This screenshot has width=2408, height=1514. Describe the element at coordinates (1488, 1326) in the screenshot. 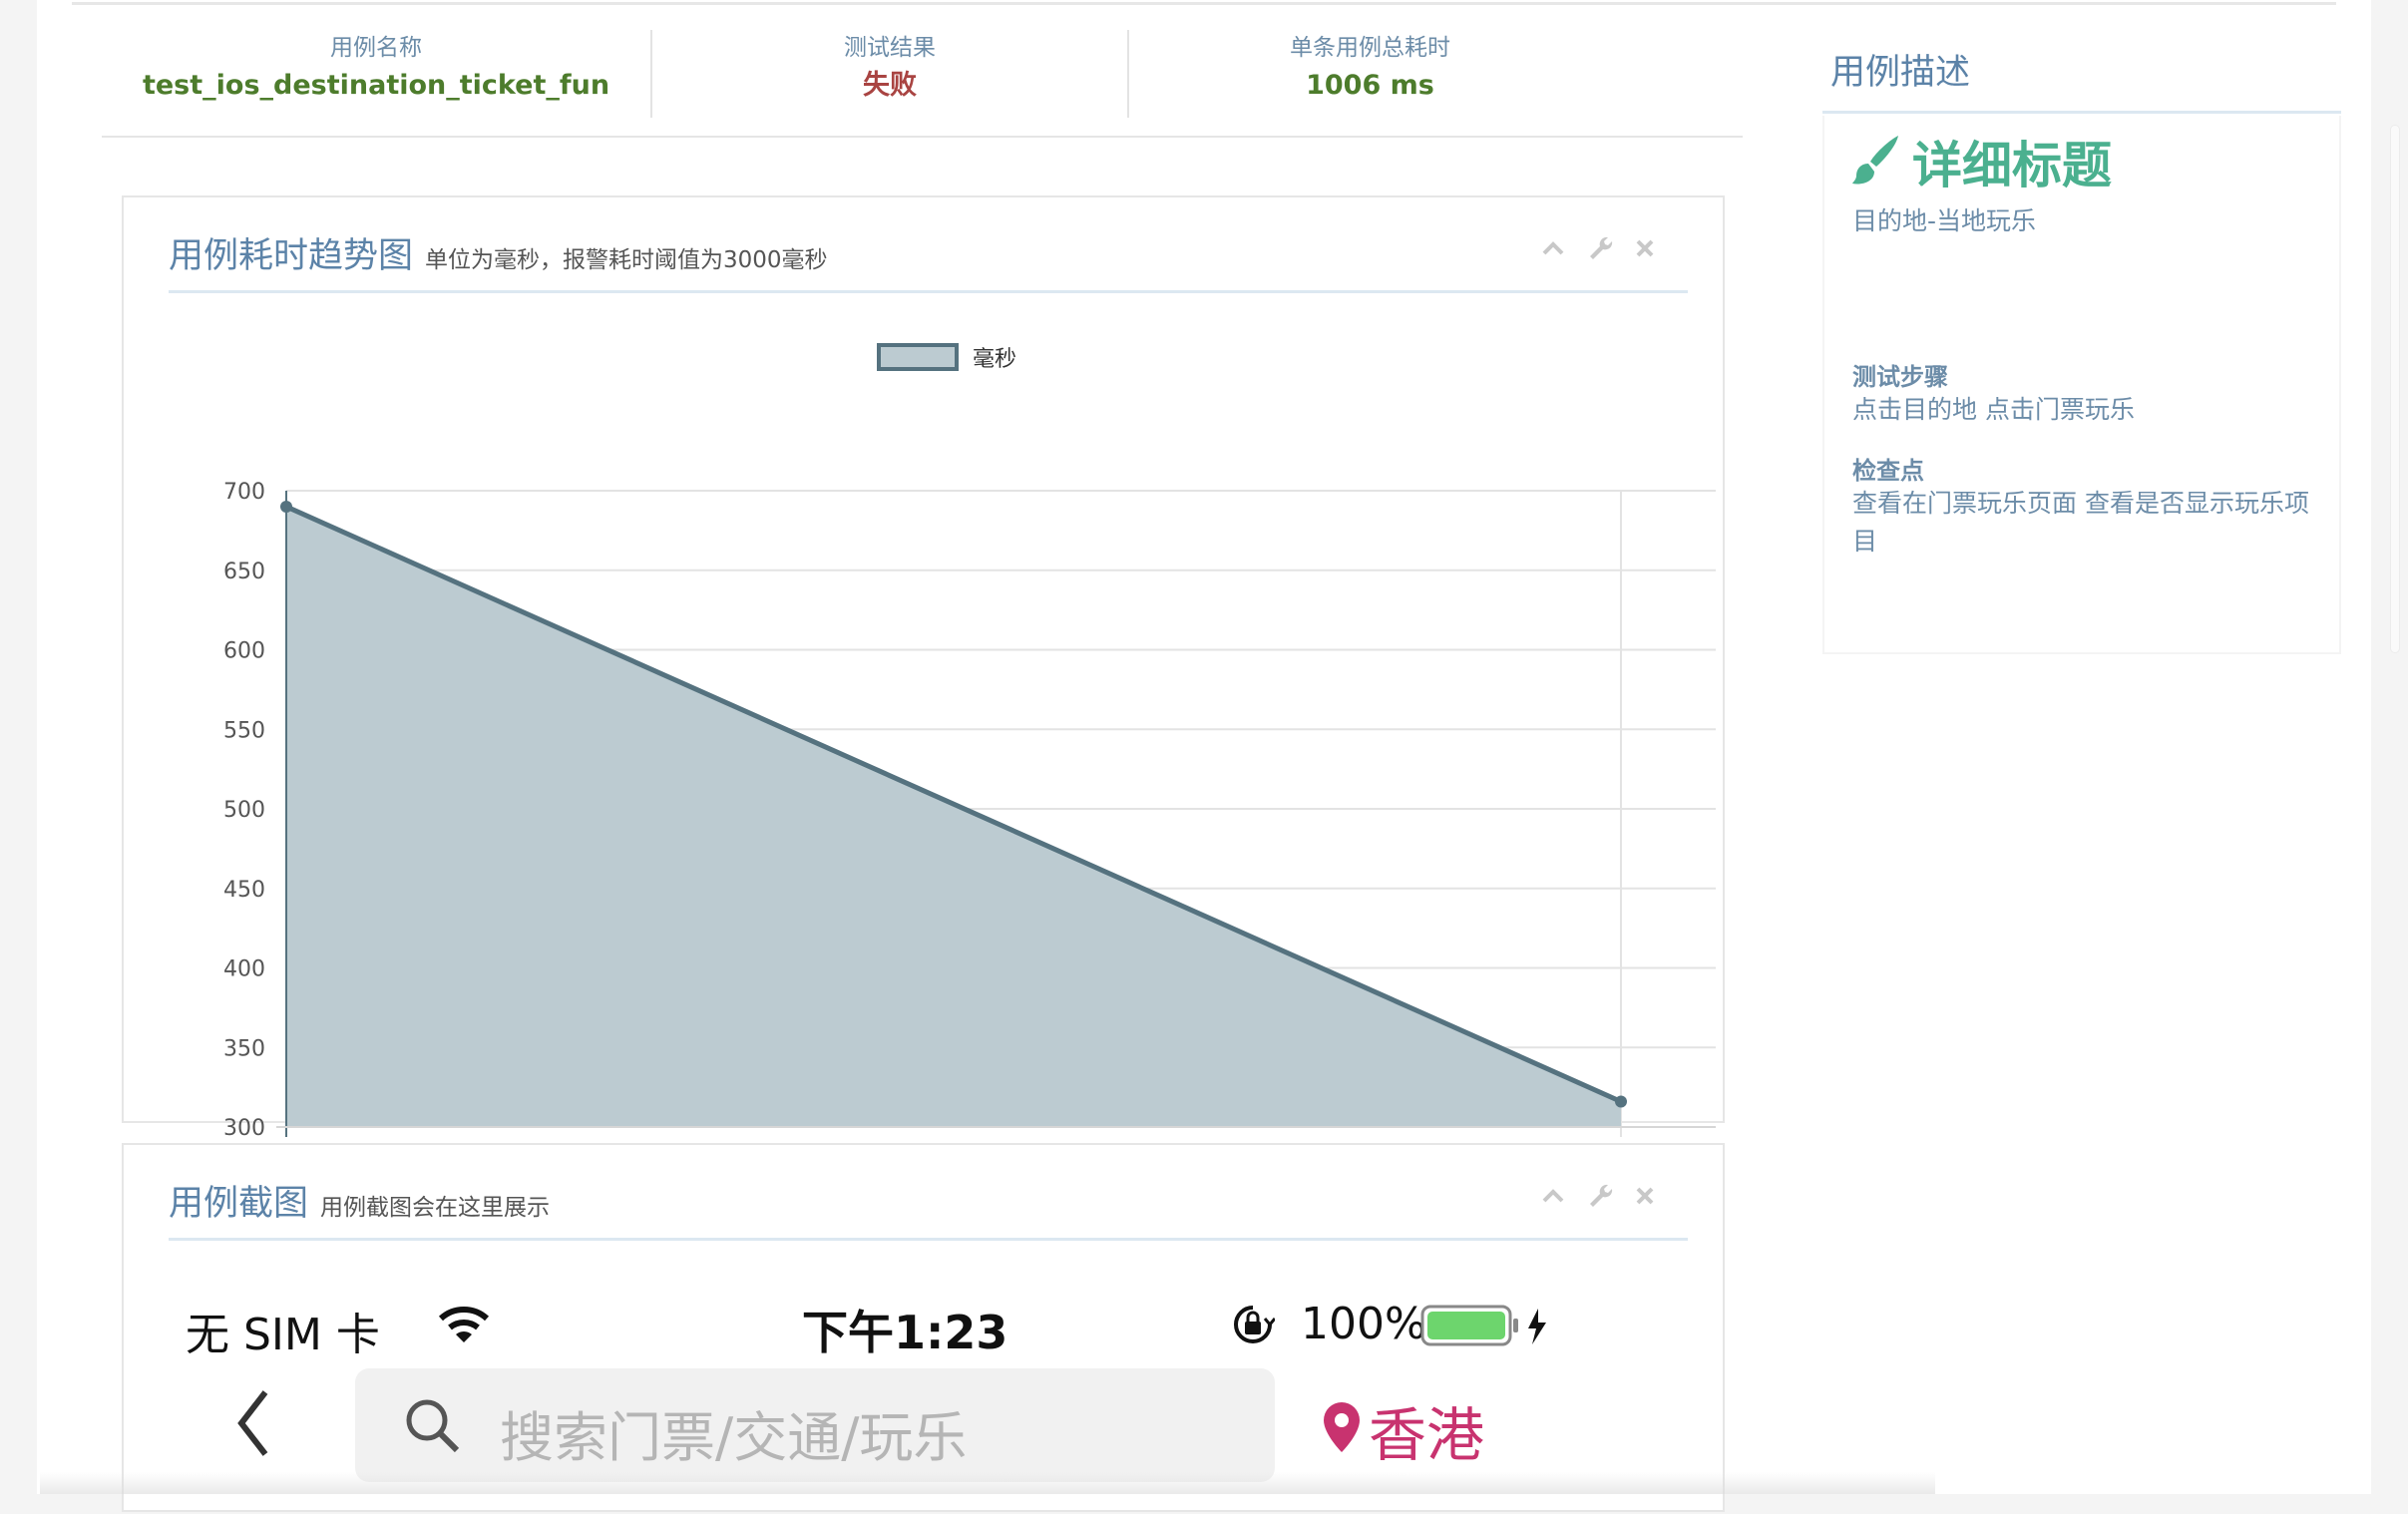

I see `battery-icon` at that location.